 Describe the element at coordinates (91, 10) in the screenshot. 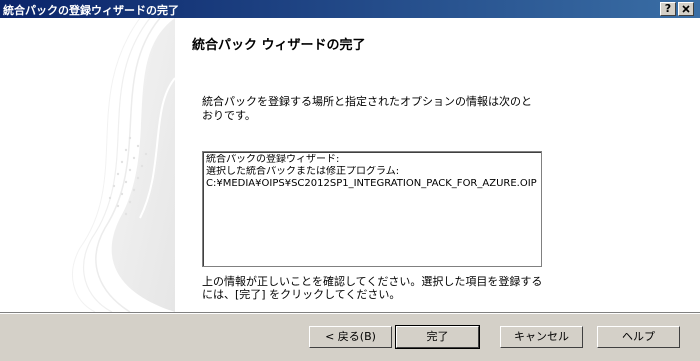

I see `window-title: 統合パックの登録ウィザードの完了` at that location.